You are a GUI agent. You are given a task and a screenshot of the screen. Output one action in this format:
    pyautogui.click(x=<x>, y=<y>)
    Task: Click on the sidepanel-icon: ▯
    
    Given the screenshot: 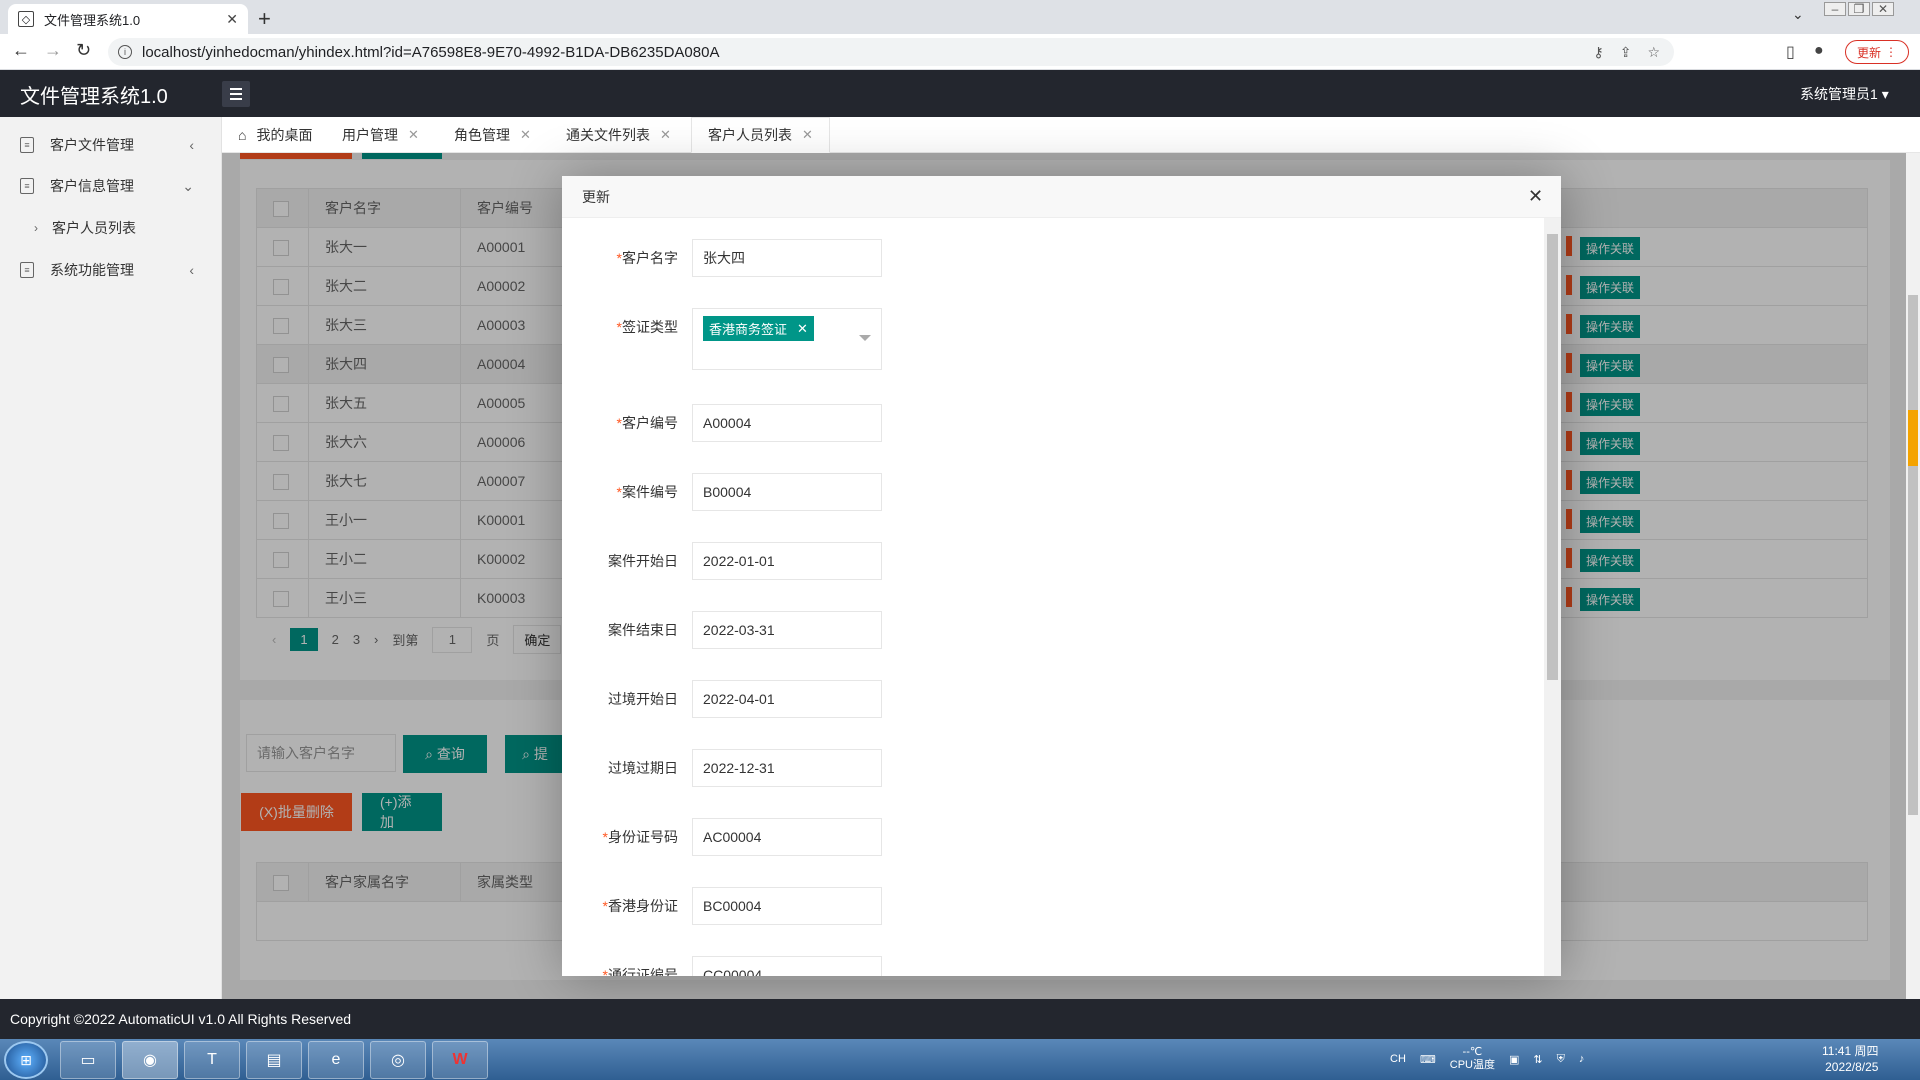 What is the action you would take?
    pyautogui.click(x=1790, y=52)
    